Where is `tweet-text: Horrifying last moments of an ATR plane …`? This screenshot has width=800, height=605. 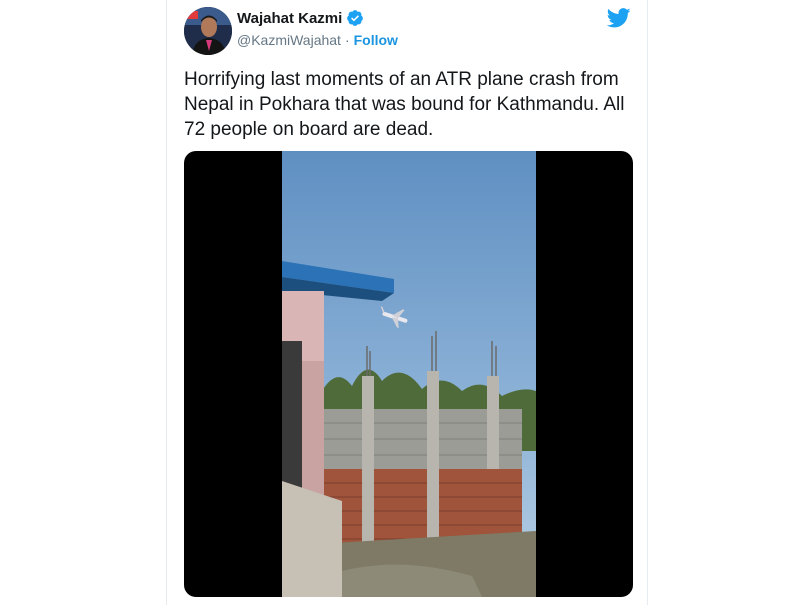
tweet-text: Horrifying last moments of an ATR plane … is located at coordinates (404, 104).